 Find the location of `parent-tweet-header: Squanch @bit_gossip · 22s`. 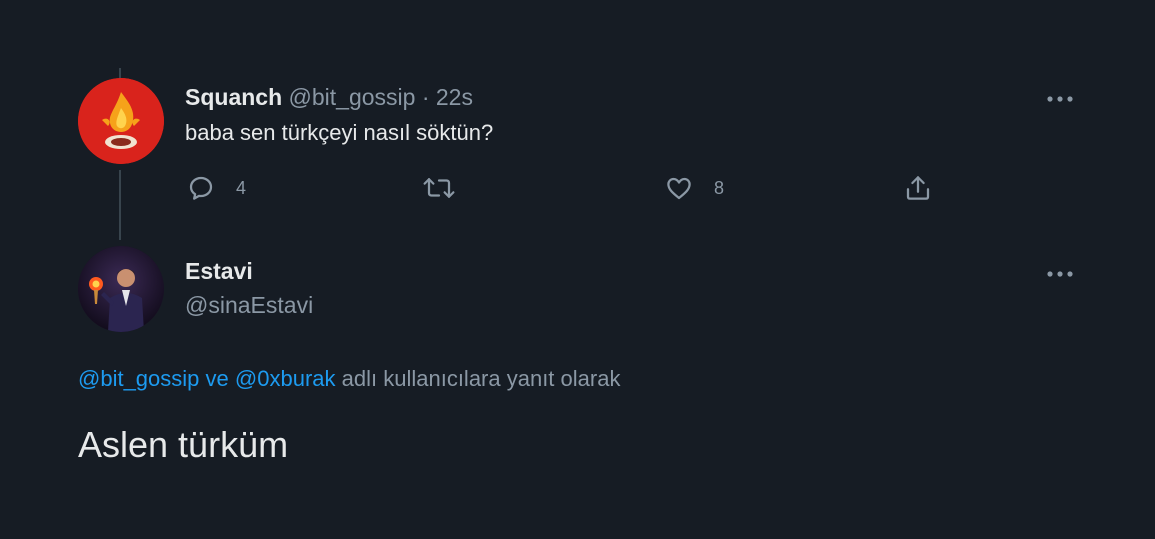

parent-tweet-header: Squanch @bit_gossip · 22s is located at coordinates (329, 97).